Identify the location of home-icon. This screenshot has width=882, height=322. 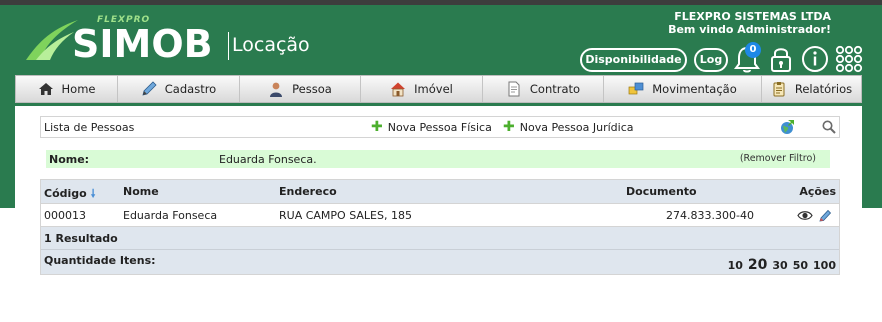
(45, 89).